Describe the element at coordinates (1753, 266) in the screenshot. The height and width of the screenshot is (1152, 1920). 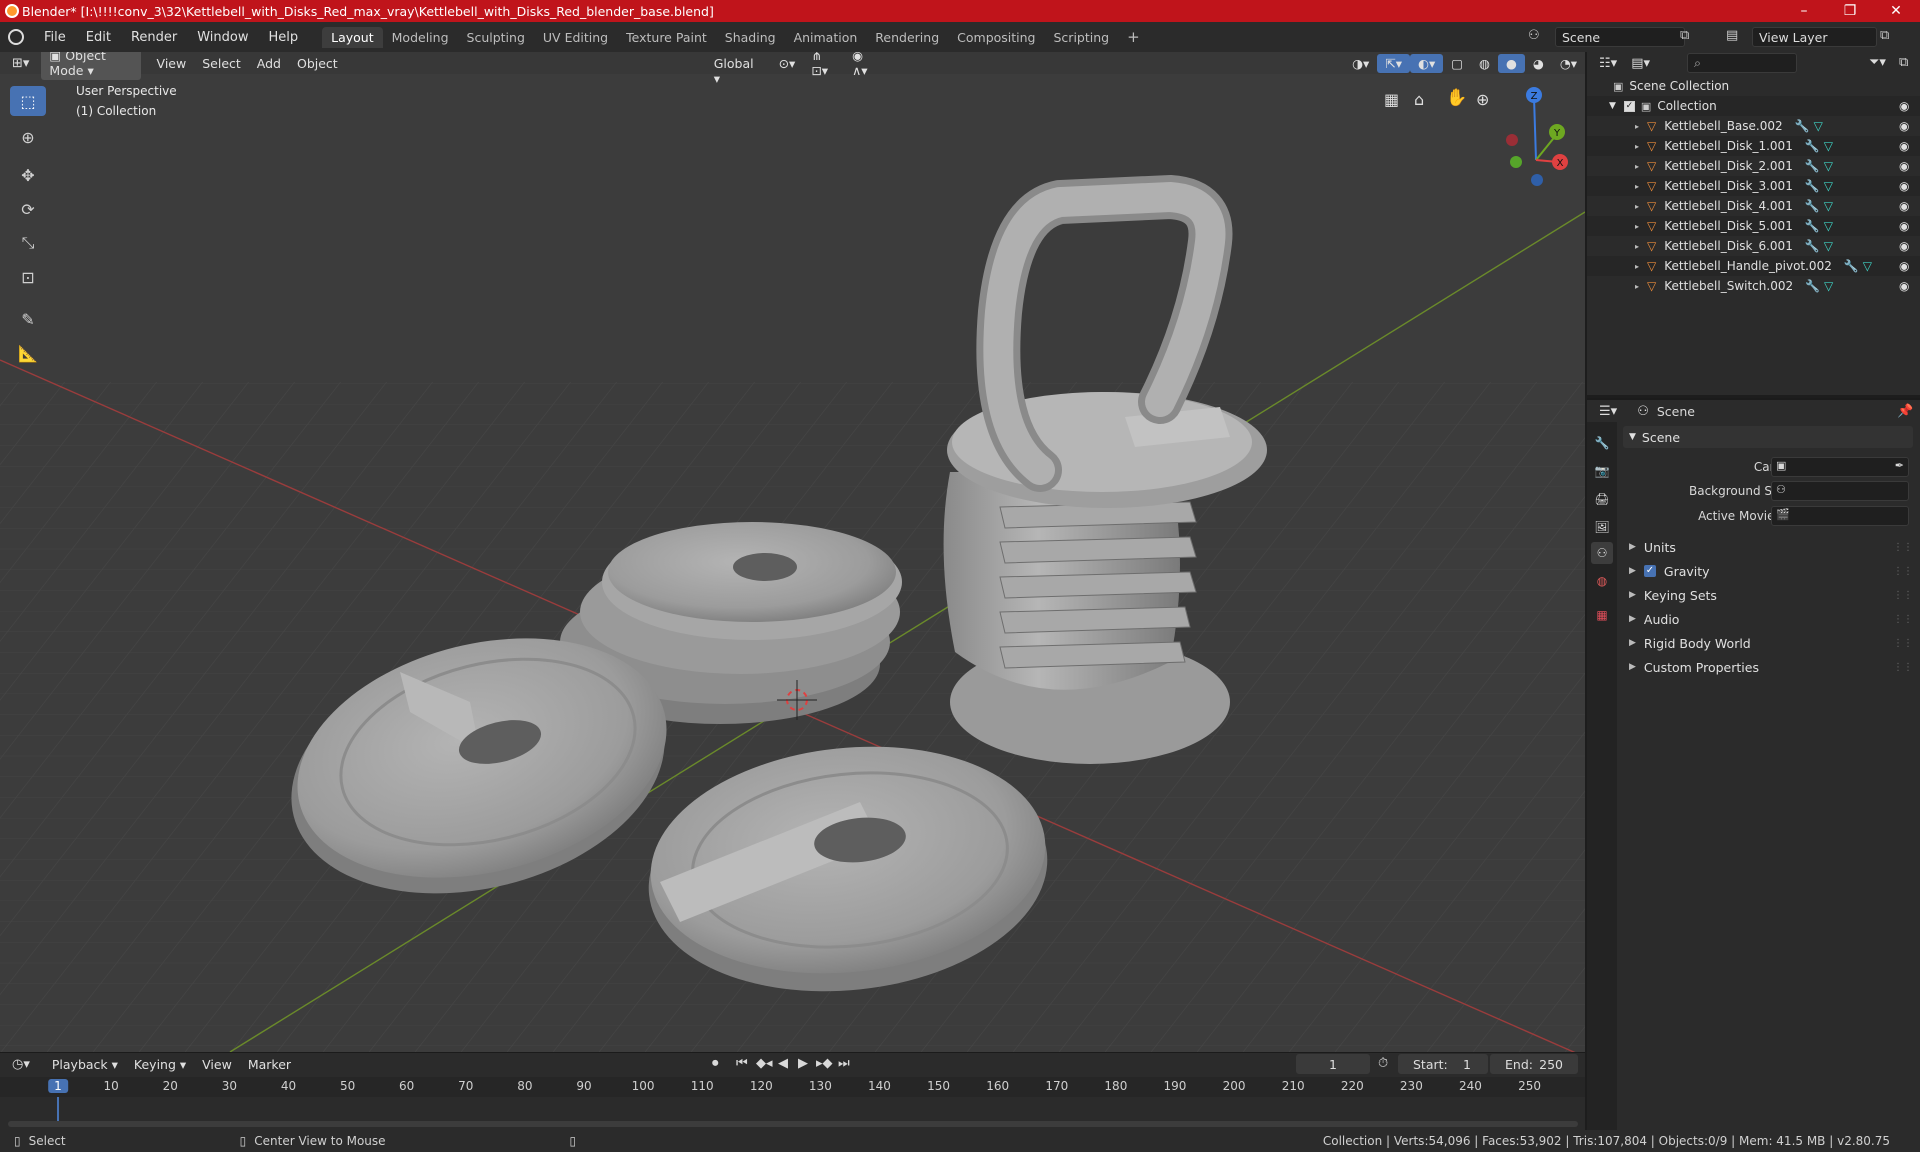
I see `outliner-object-row: ▸ ▽ Kettlebell_Handle_pivot.002 🔧 ▽ ◉` at that location.